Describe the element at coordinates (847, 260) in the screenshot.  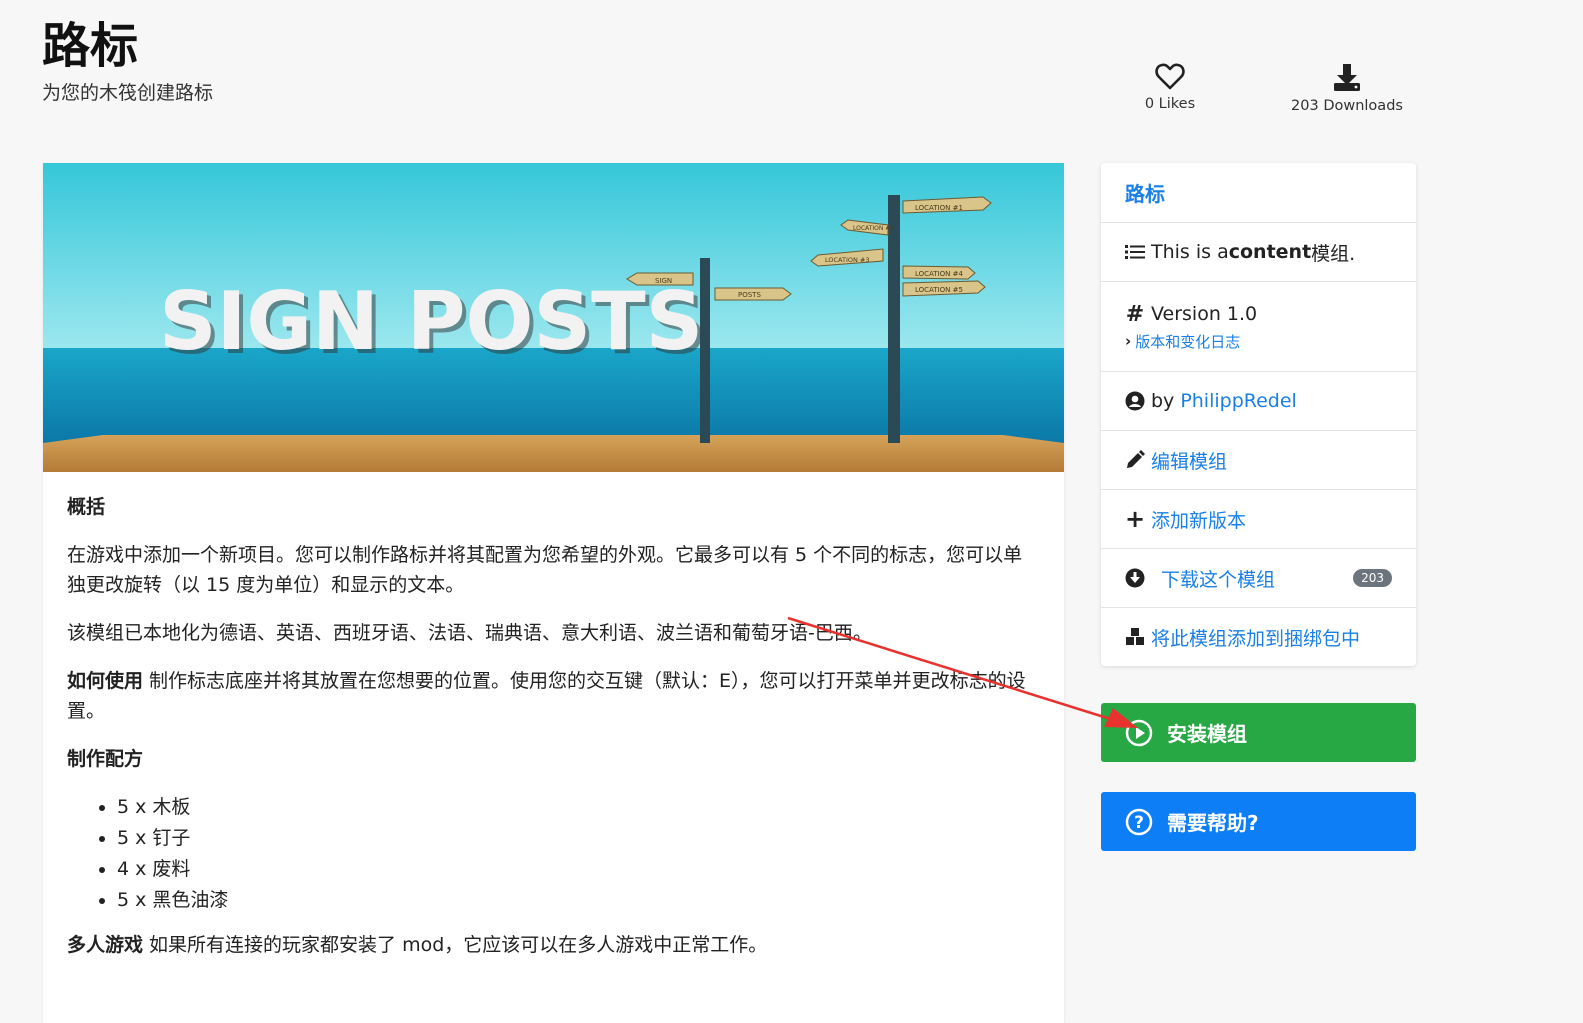
I see `svg-text: LOCATION #3` at that location.